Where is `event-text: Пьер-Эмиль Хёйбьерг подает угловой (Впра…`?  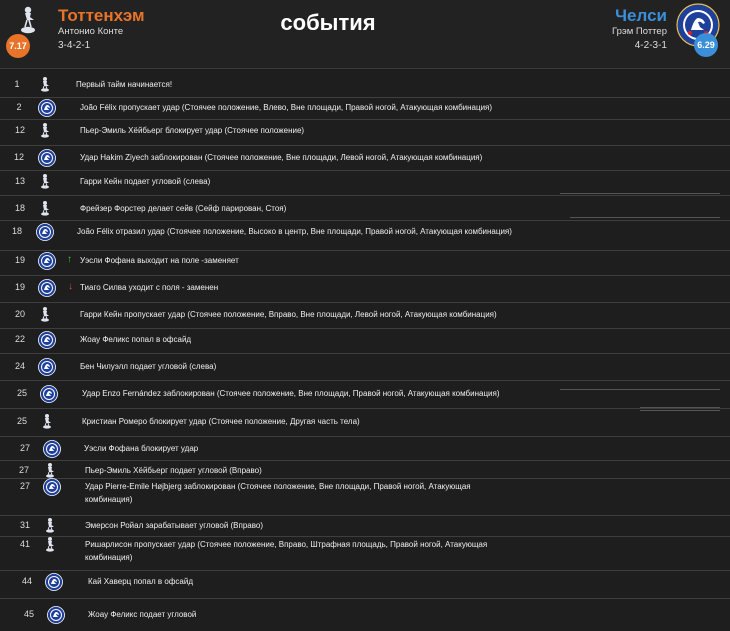 event-text: Пьер-Эмиль Хёйбьерг подает угловой (Впра… is located at coordinates (173, 470).